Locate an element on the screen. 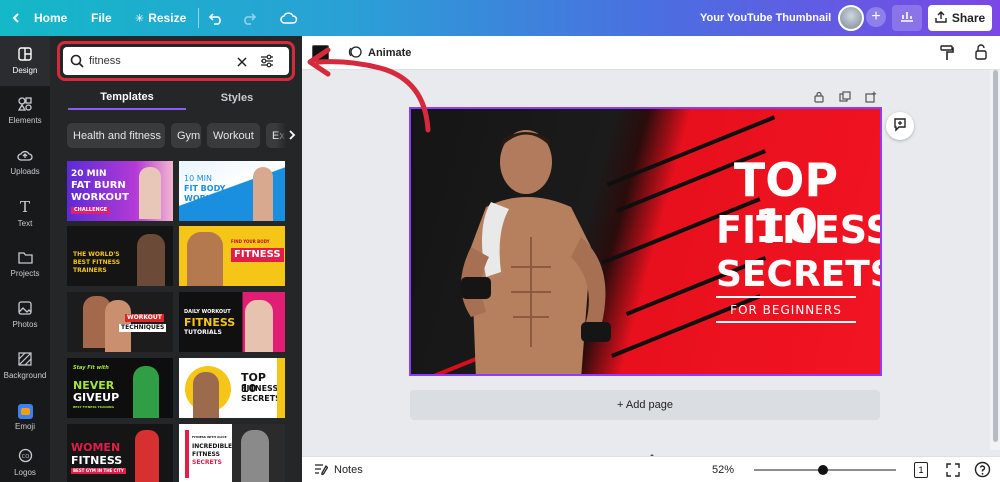 The image size is (1000, 482). template-card: WOMEN FITNESS BEST GYM IN THE CITY is located at coordinates (120, 453).